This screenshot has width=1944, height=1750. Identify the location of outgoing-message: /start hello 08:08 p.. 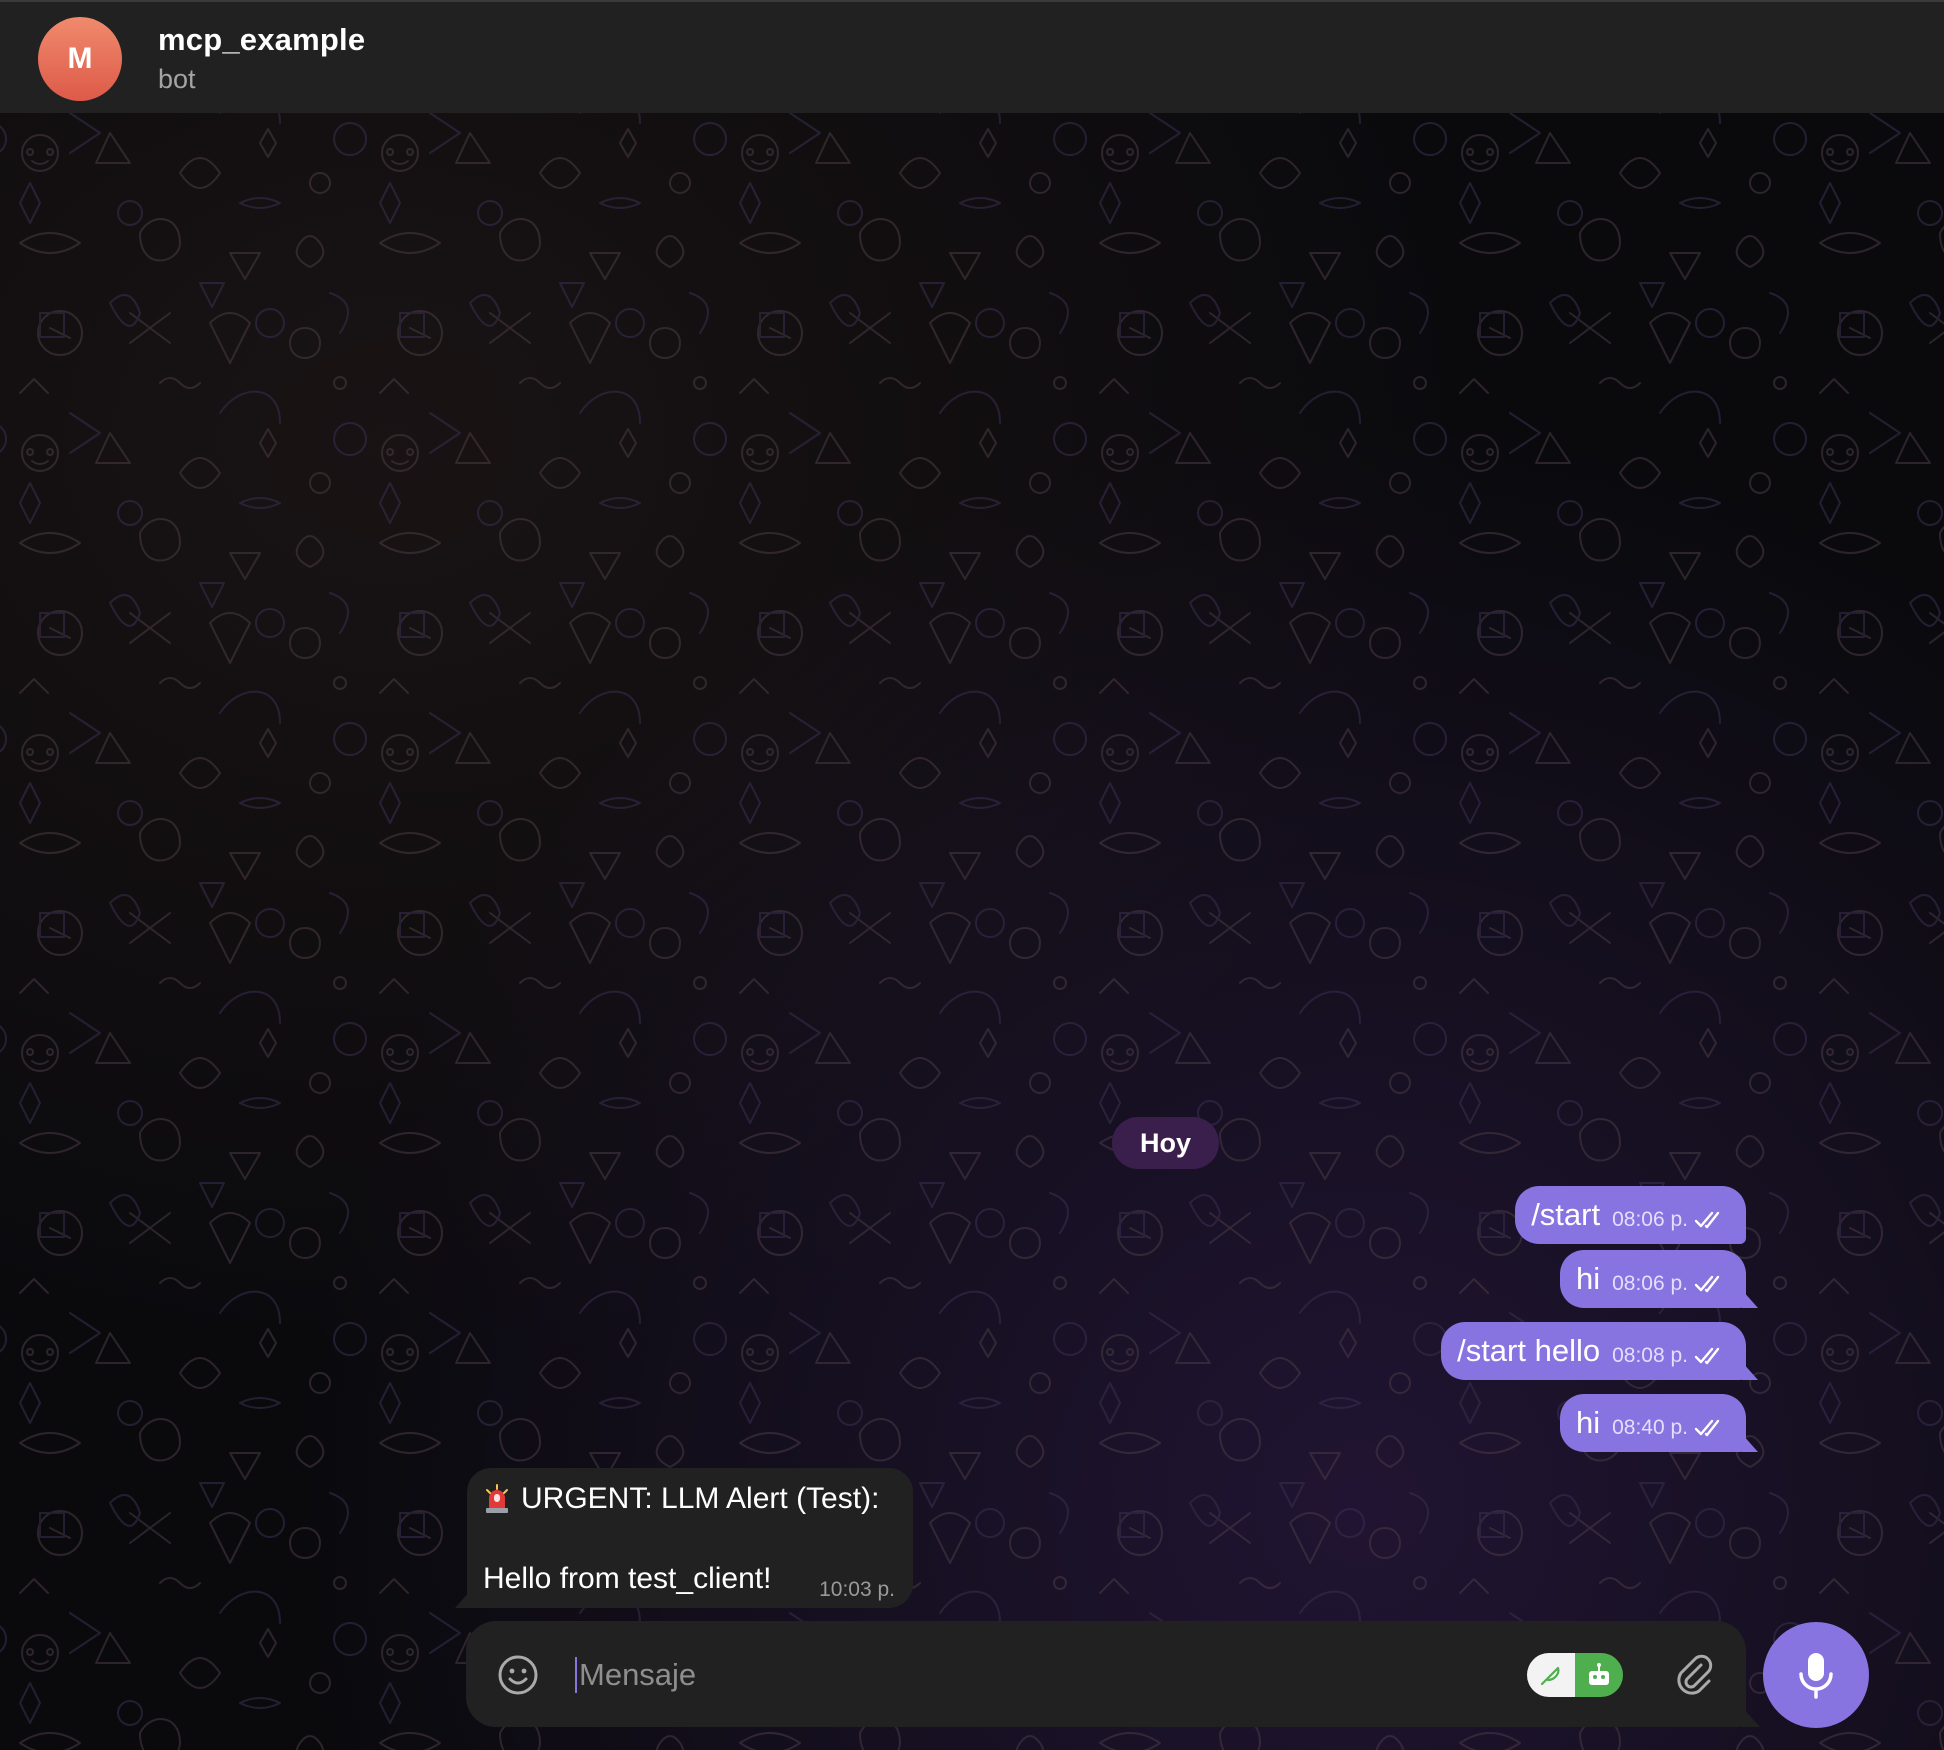
(1599, 1351).